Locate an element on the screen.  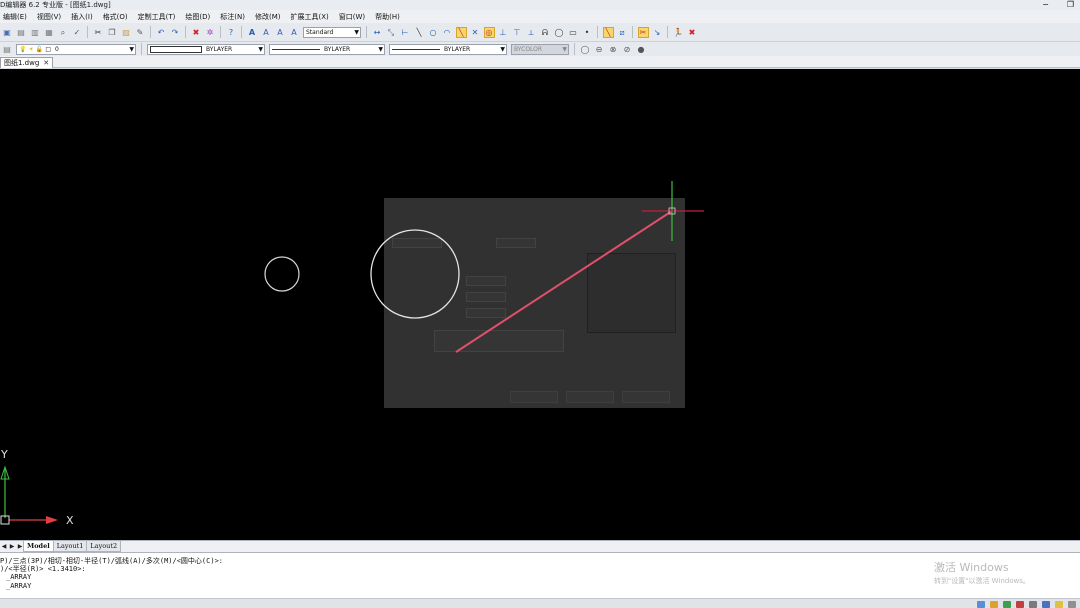
tab-model: Model is located at coordinates (38, 546).